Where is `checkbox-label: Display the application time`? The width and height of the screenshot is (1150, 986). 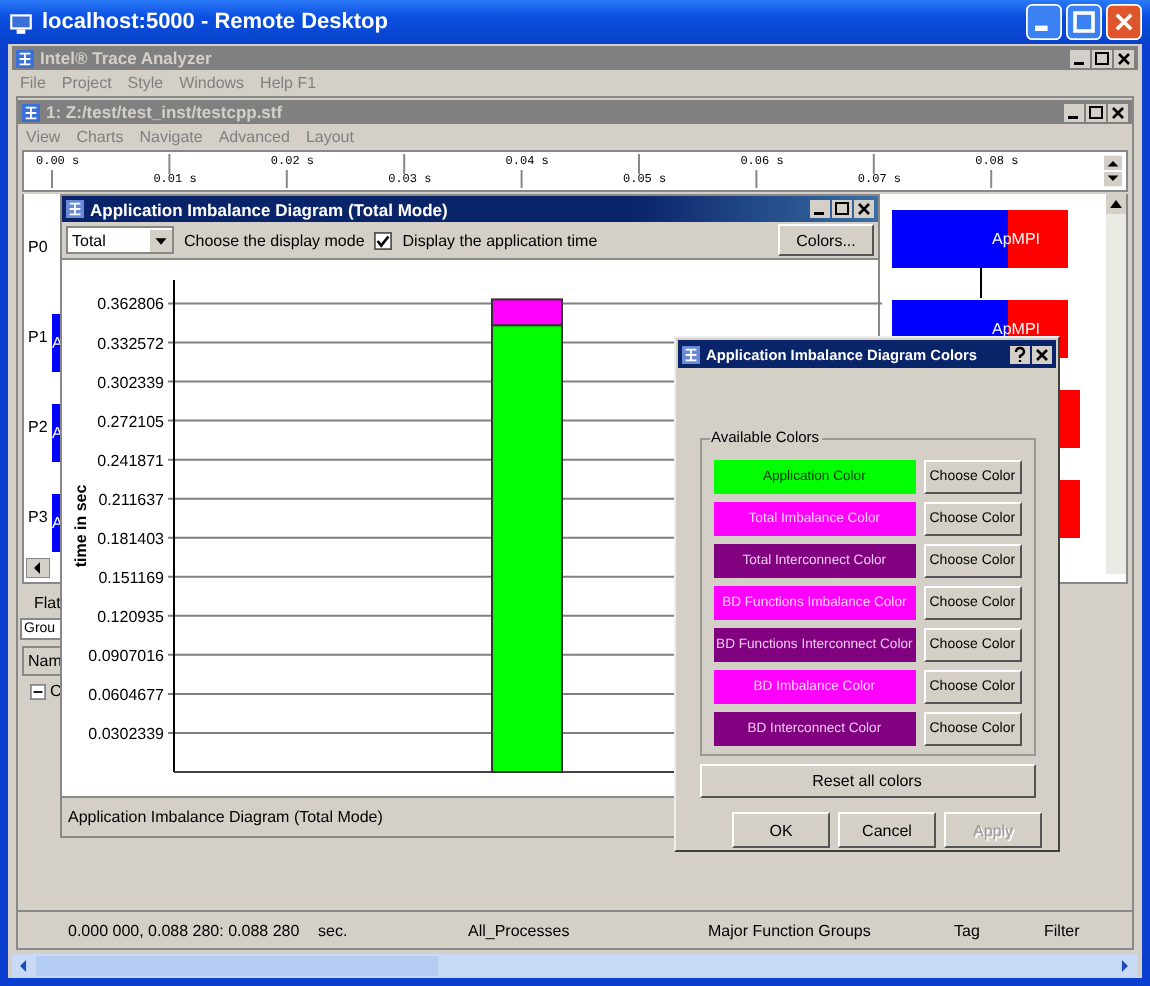
checkbox-label: Display the application time is located at coordinates (500, 240).